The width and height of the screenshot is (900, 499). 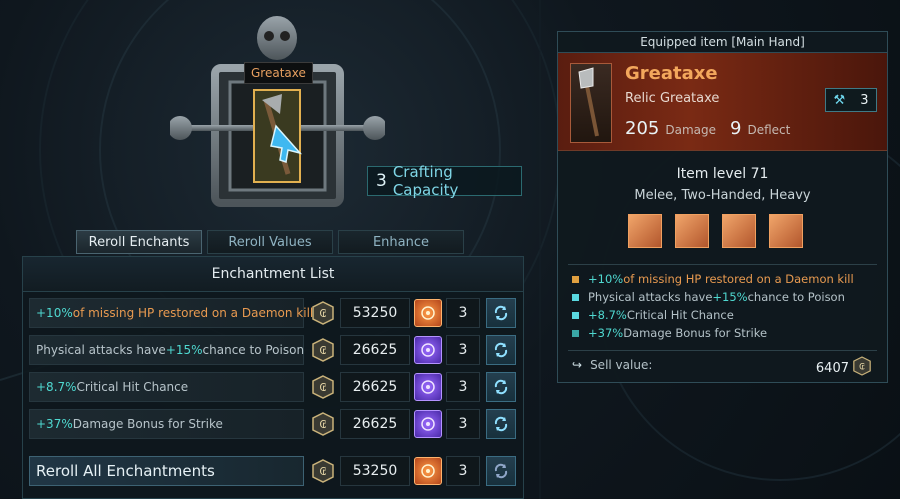 I want to click on crafting-capacity-value: 3, so click(x=381, y=181).